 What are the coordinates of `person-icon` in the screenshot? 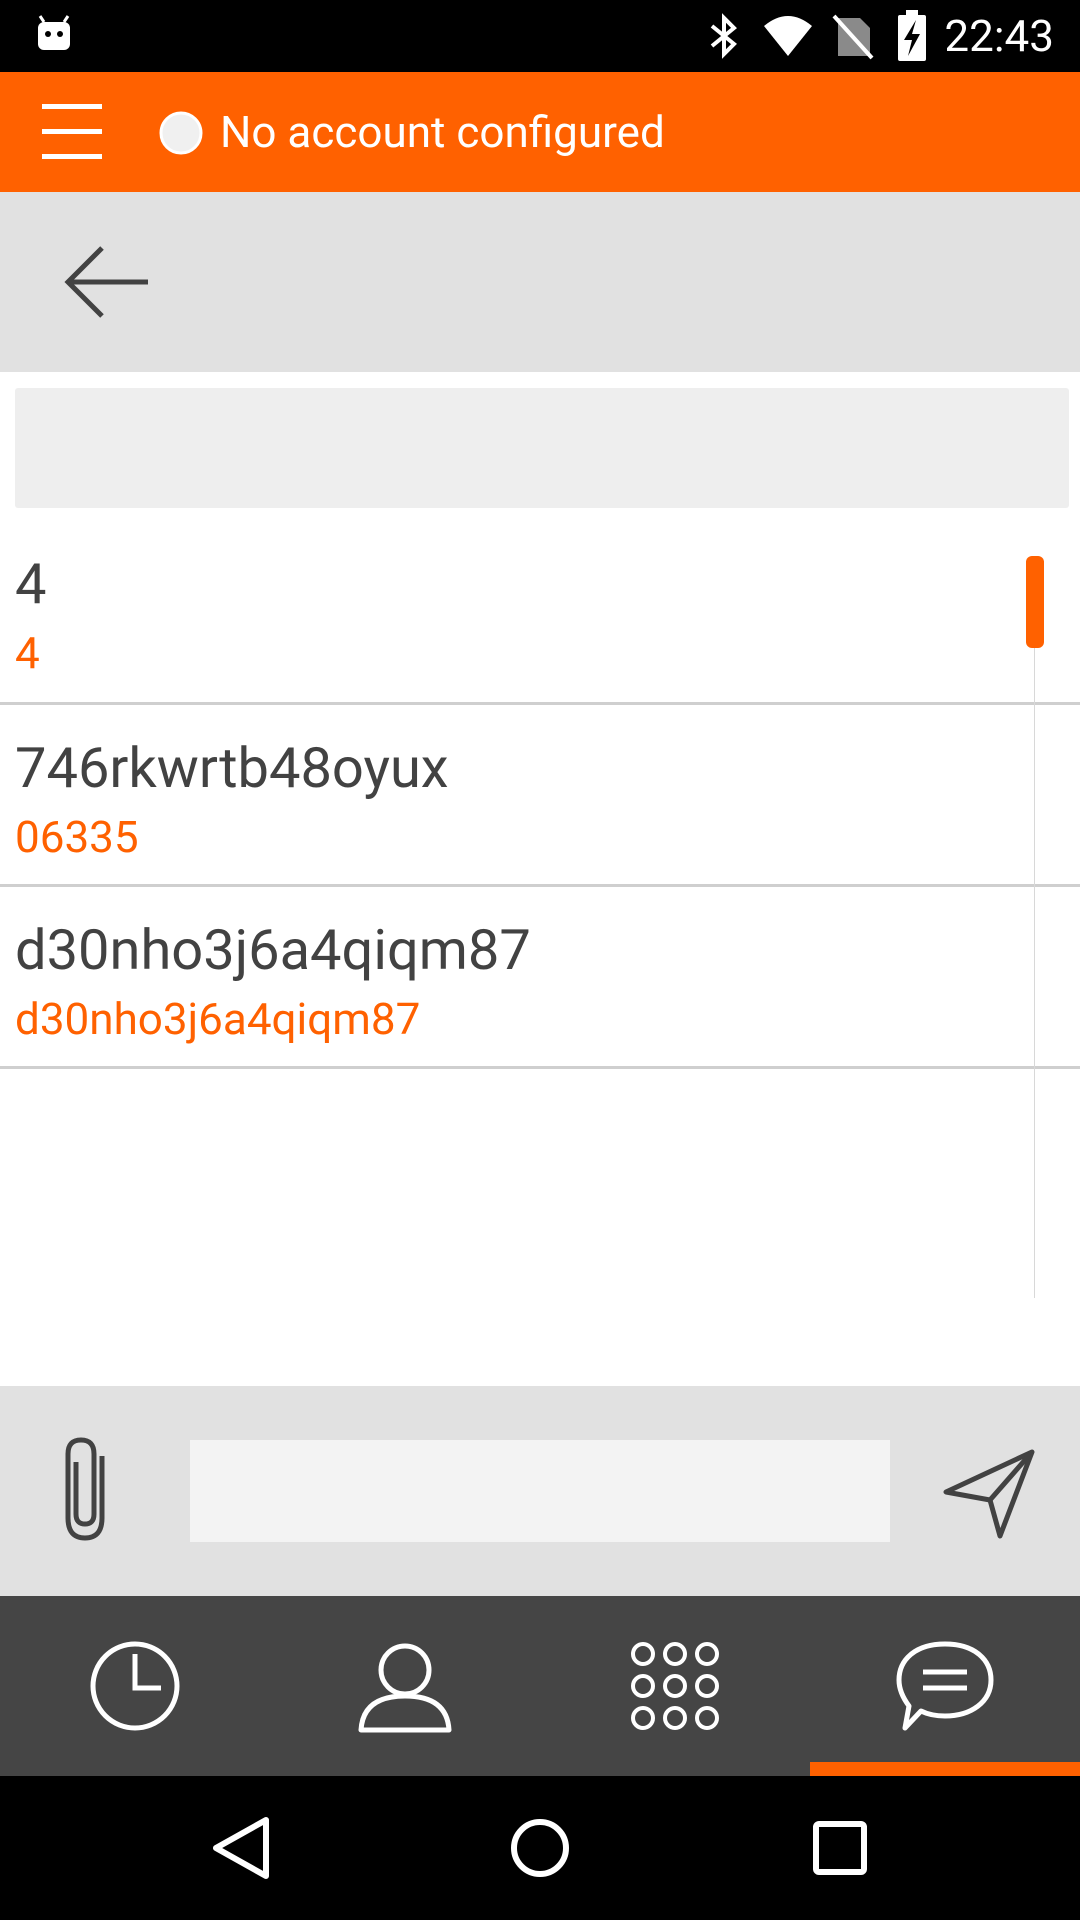 It's located at (405, 1688).